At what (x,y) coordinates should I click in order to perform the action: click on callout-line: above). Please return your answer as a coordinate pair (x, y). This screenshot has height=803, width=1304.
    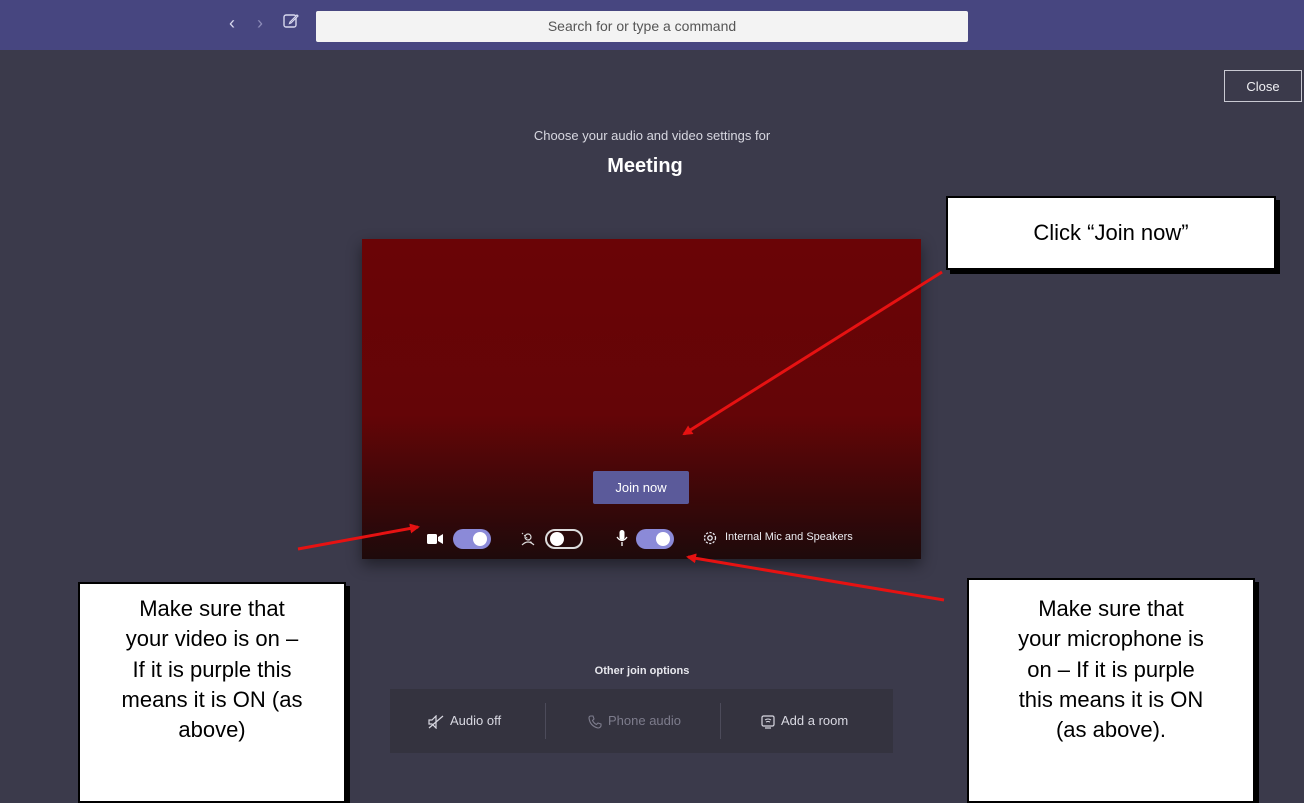
    Looking at the image, I should click on (212, 730).